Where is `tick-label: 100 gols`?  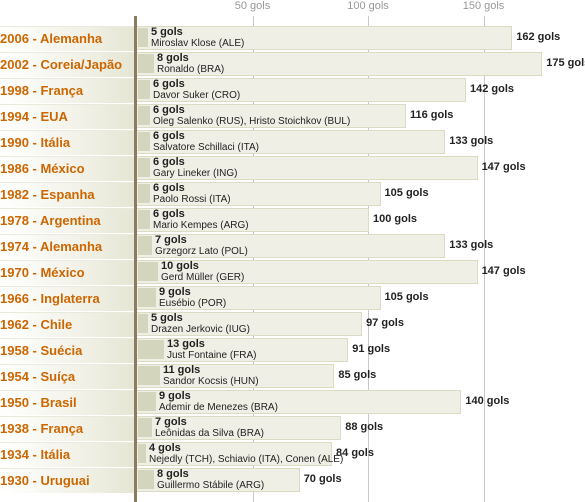 tick-label: 100 gols is located at coordinates (368, 6).